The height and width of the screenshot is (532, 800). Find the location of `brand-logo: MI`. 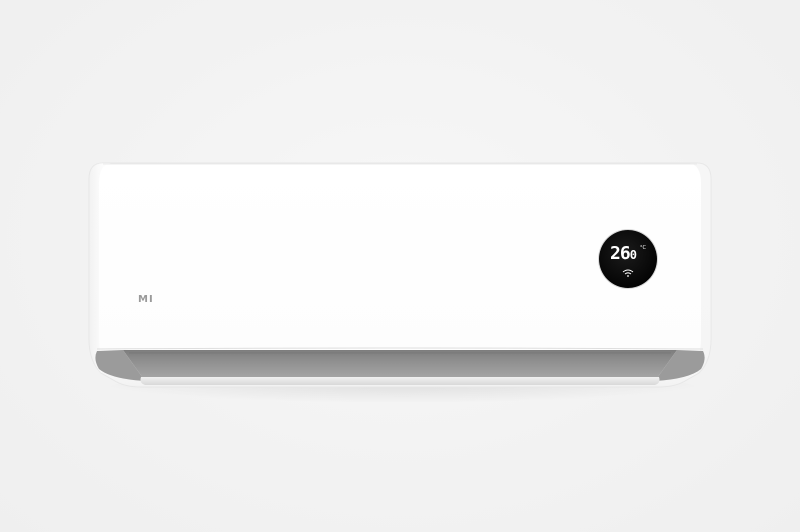

brand-logo: MI is located at coordinates (146, 299).